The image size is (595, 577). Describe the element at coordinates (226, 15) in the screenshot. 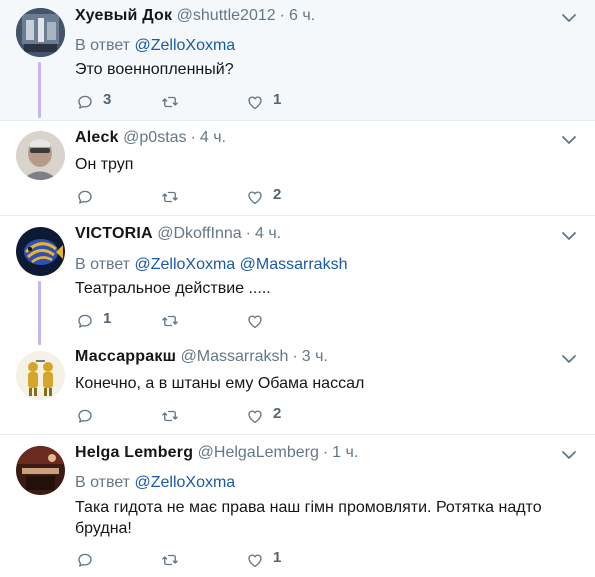

I see `user-handle: @shuttle2012` at that location.